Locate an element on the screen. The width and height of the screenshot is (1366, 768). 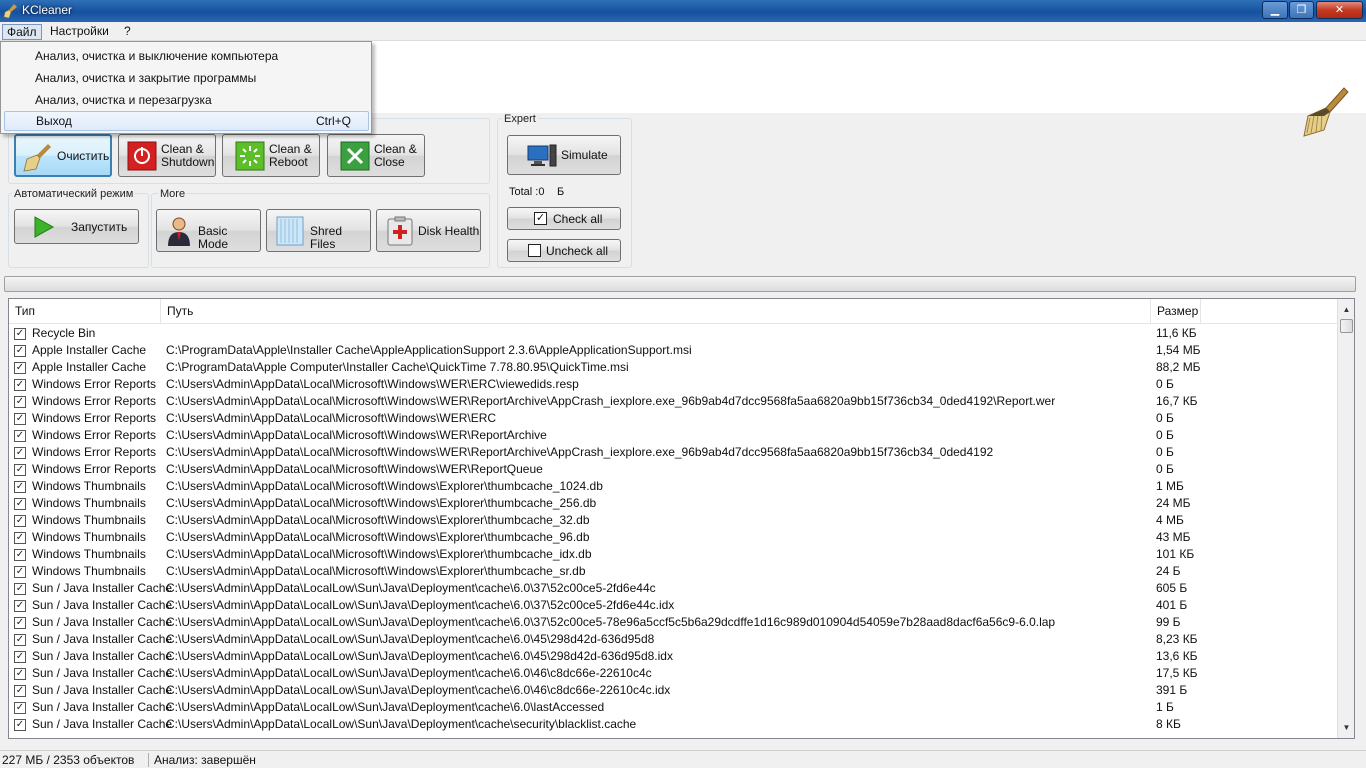
menu-item-analyze-close: Анализ, очистка и закрытие программы is located at coordinates (186, 78).